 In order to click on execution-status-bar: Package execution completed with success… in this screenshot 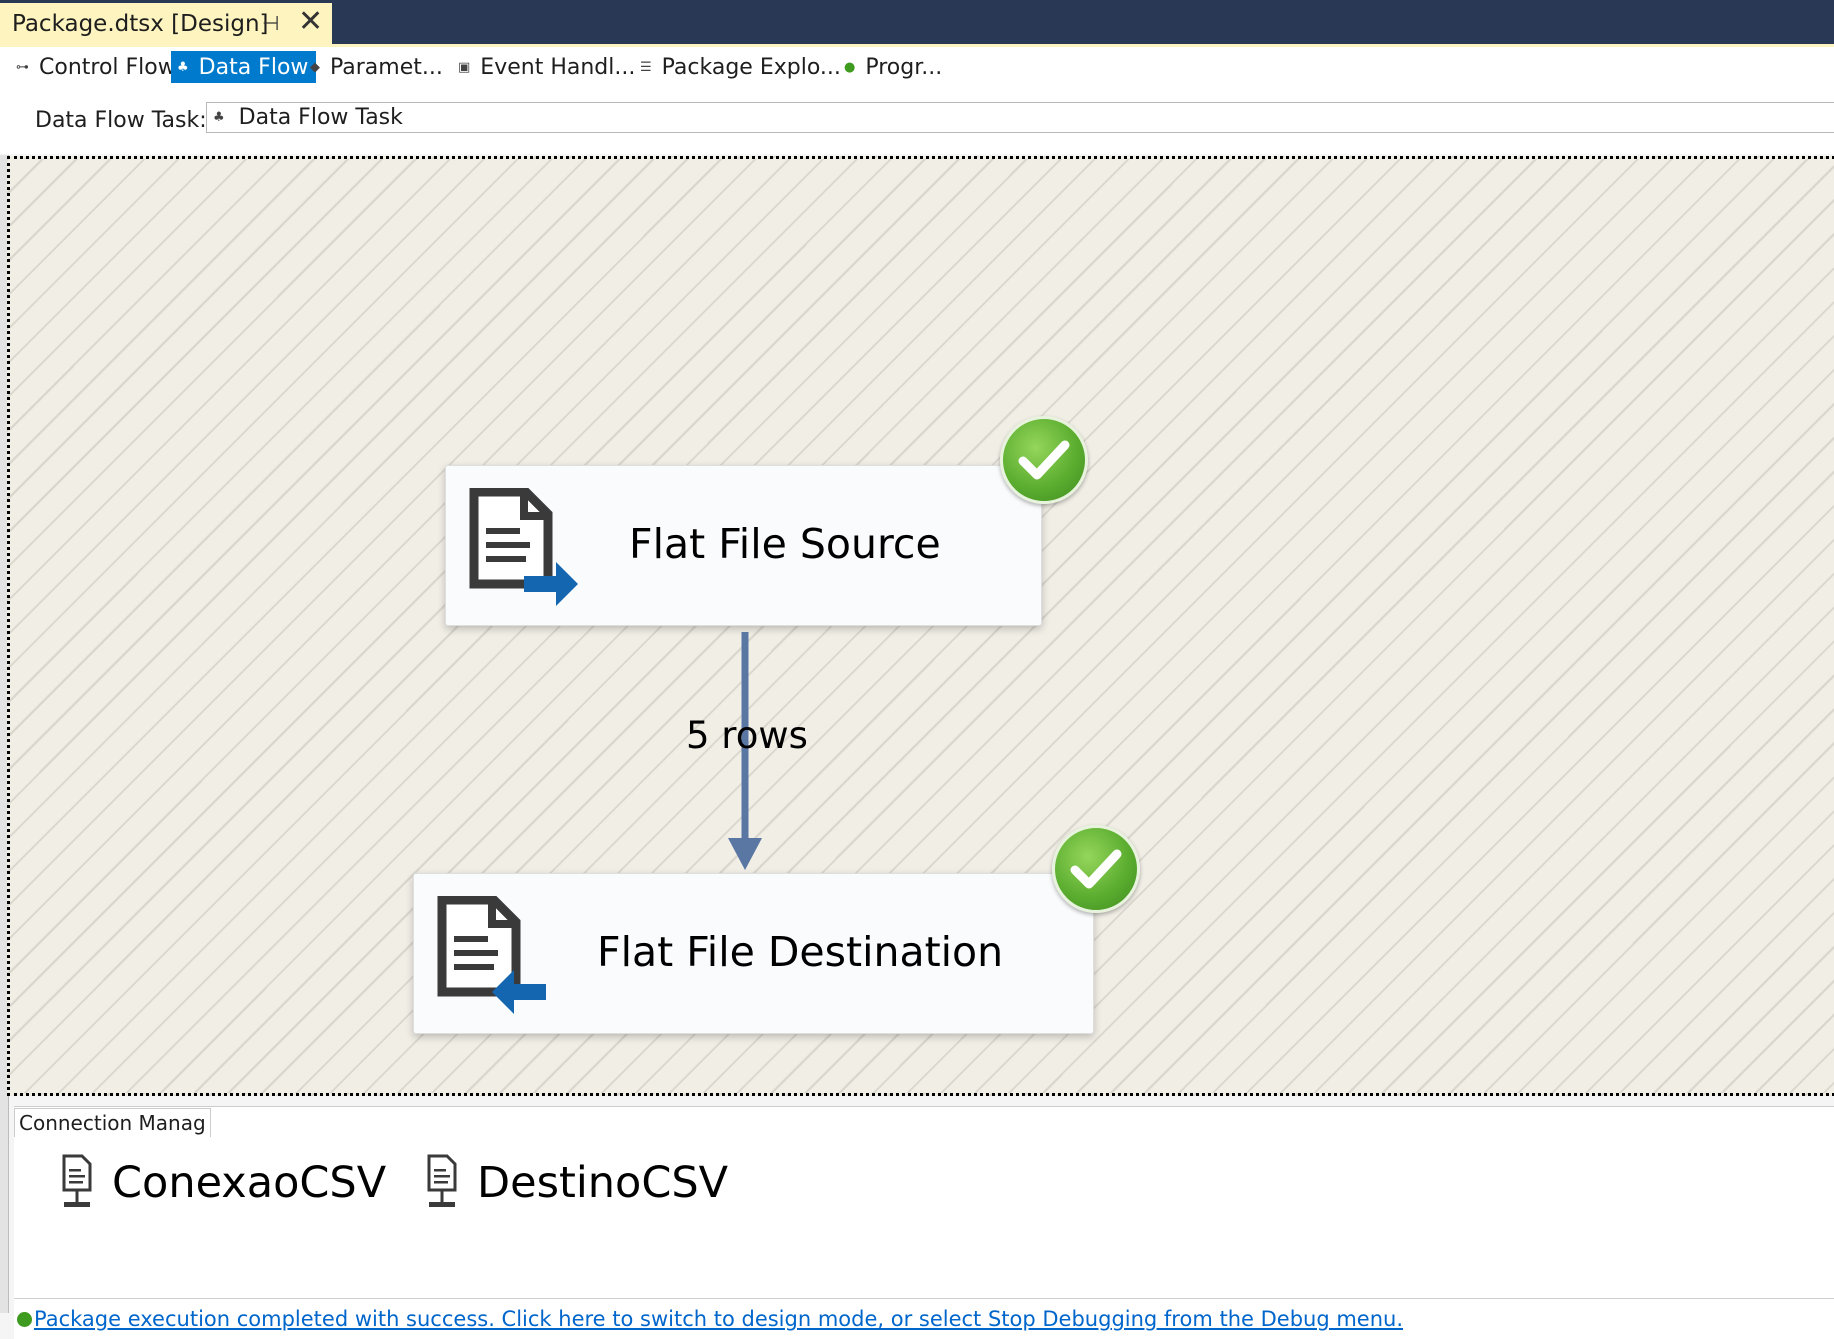, I will do `click(924, 1318)`.